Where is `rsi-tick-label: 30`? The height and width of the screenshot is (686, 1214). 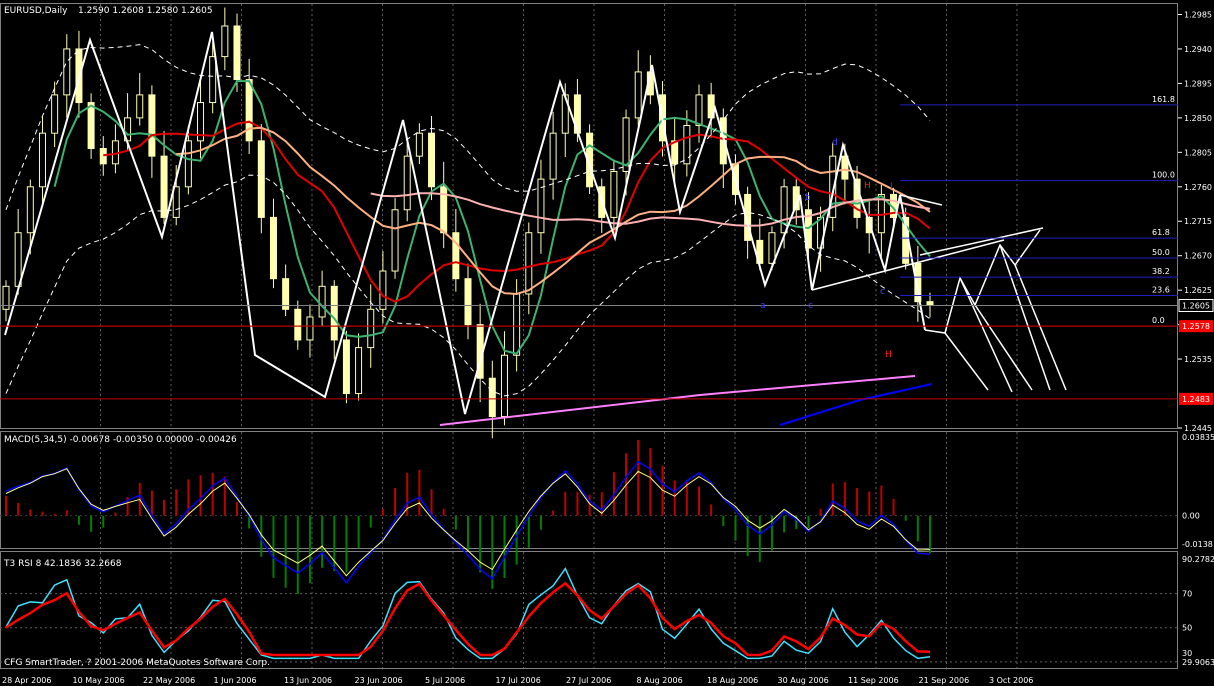
rsi-tick-label: 30 is located at coordinates (1187, 653).